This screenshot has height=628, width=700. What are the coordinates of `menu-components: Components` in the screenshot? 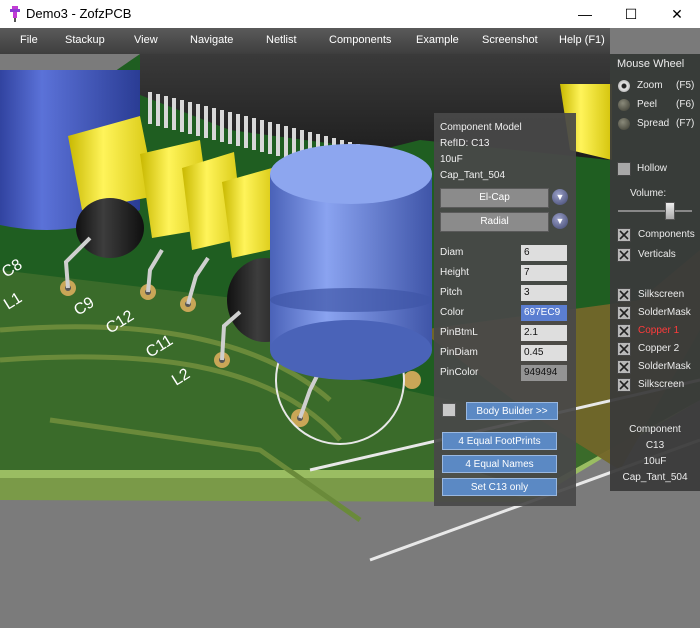 It's located at (360, 40).